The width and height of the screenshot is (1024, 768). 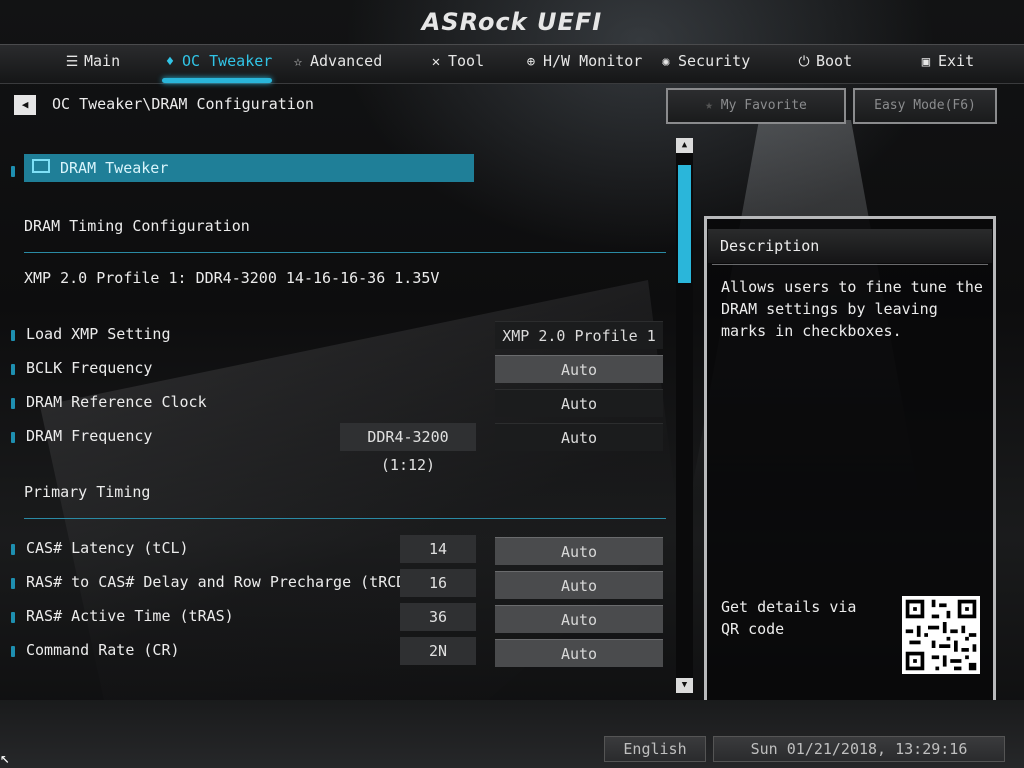 What do you see at coordinates (249, 168) in the screenshot?
I see `dram-tweaker-header: DRAM Tweaker` at bounding box center [249, 168].